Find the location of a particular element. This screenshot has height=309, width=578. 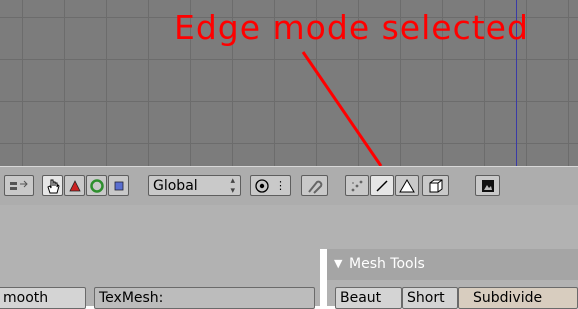

snap-button is located at coordinates (314, 185).